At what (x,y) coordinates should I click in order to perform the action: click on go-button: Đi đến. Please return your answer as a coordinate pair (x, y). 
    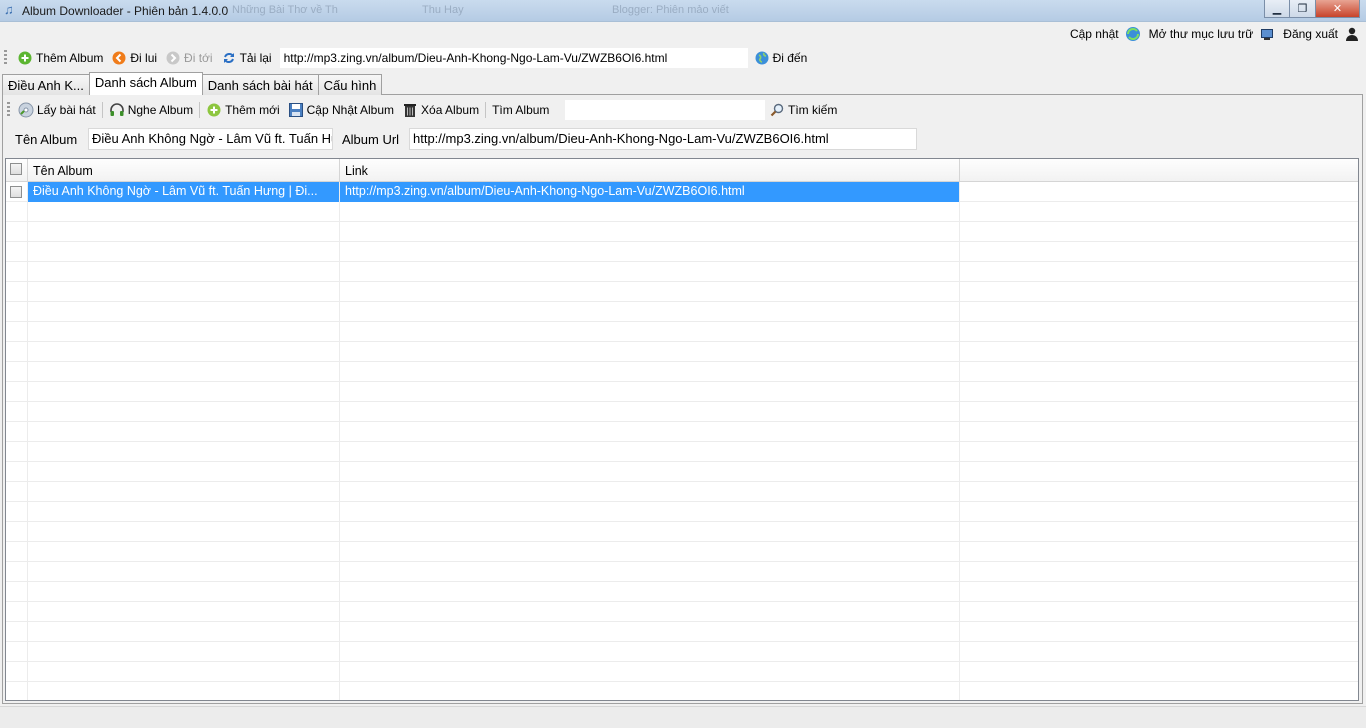
    Looking at the image, I should click on (781, 58).